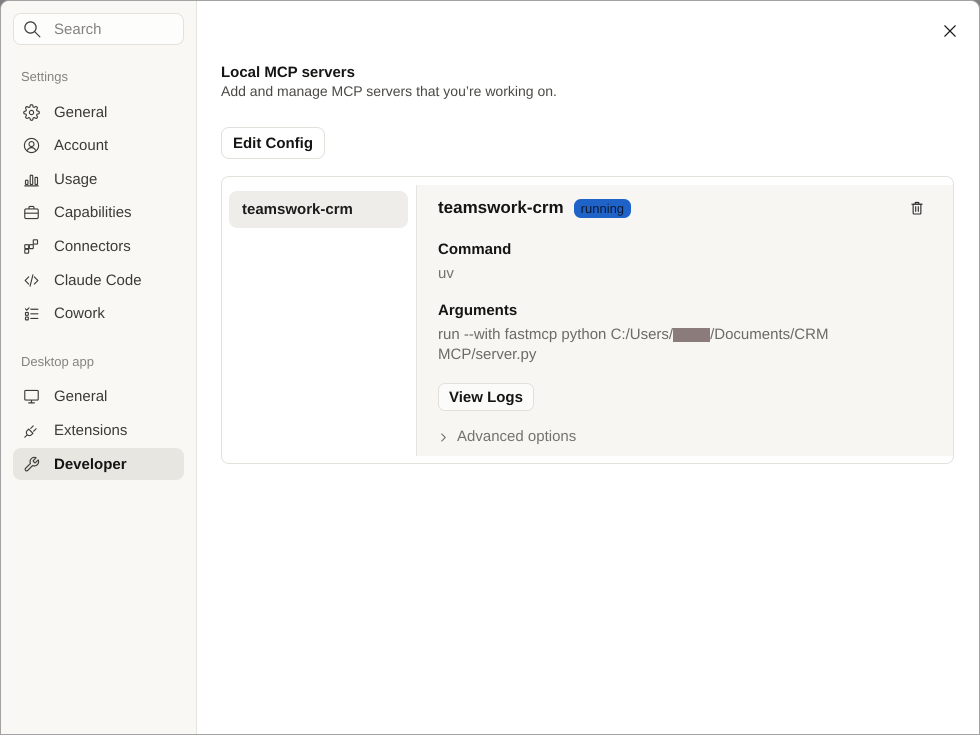 This screenshot has width=980, height=735. What do you see at coordinates (31, 464) in the screenshot?
I see `wrench-icon` at bounding box center [31, 464].